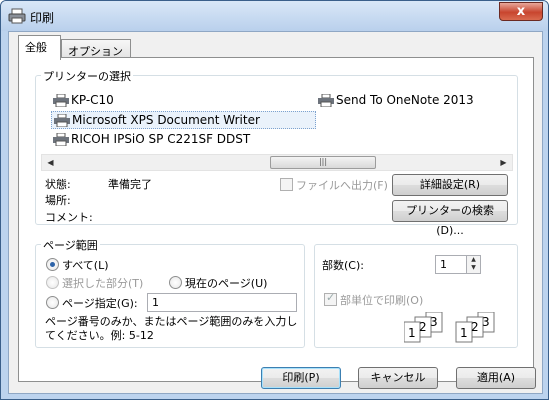 This screenshot has height=400, width=549. I want to click on status-label: 状態:, so click(58, 184).